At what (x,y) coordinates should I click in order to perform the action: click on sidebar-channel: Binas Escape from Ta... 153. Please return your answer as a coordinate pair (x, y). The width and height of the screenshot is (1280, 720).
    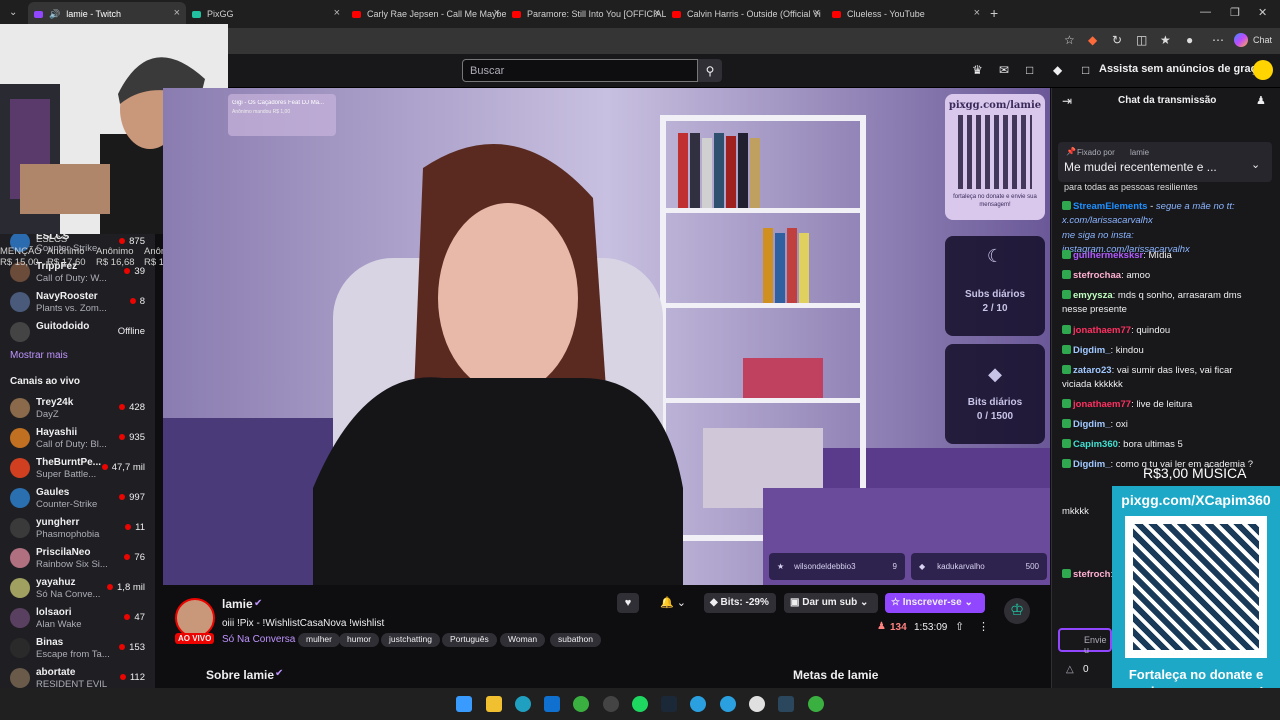
    Looking at the image, I should click on (77, 649).